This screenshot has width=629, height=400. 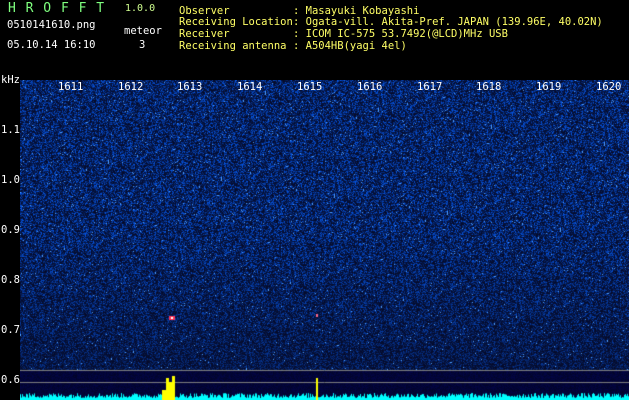 I want to click on time-mark: 1613, so click(x=190, y=87).